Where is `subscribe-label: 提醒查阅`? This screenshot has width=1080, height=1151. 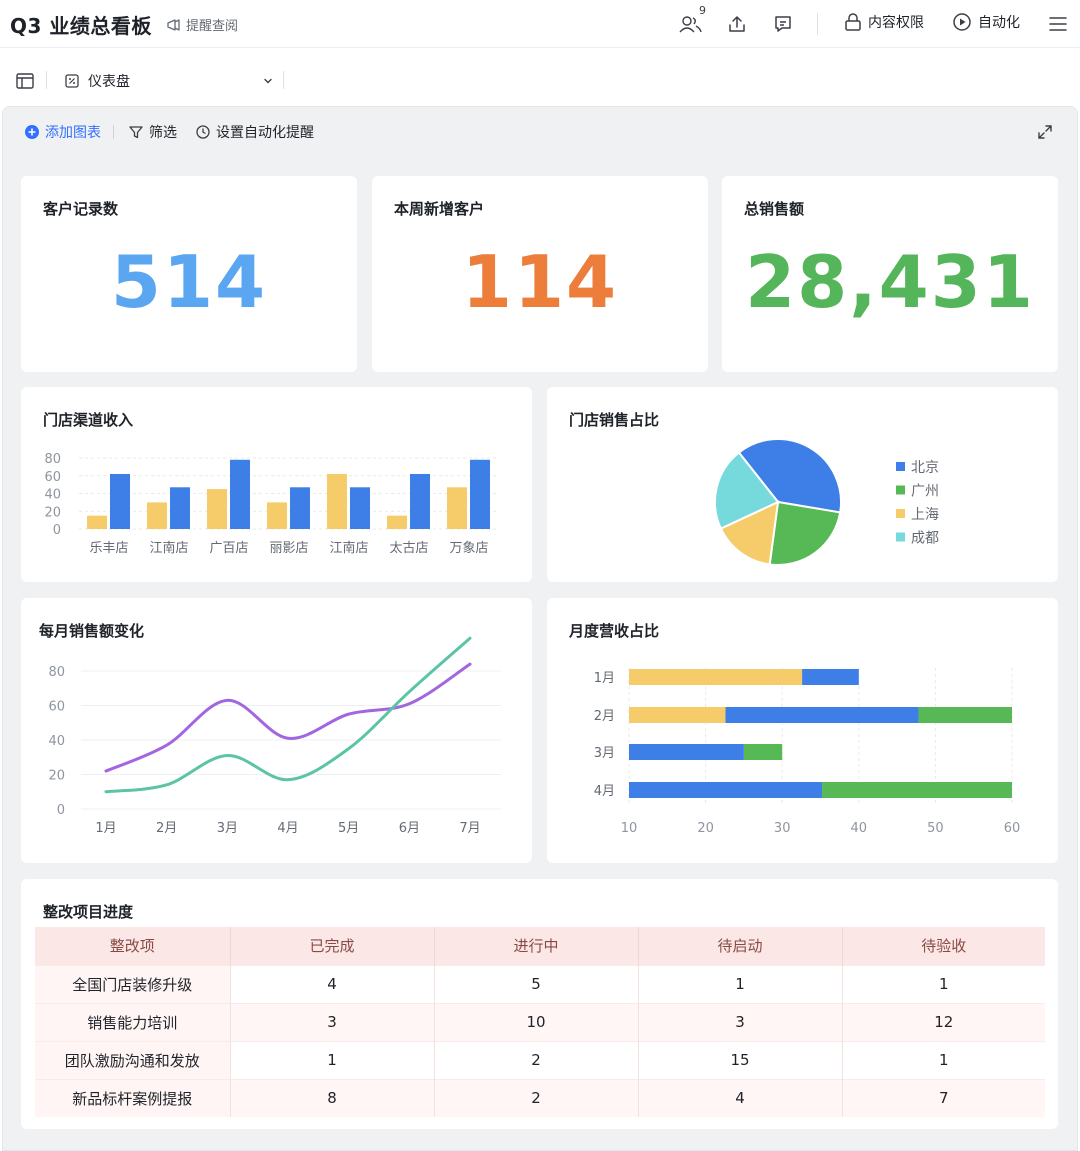 subscribe-label: 提醒查阅 is located at coordinates (212, 26).